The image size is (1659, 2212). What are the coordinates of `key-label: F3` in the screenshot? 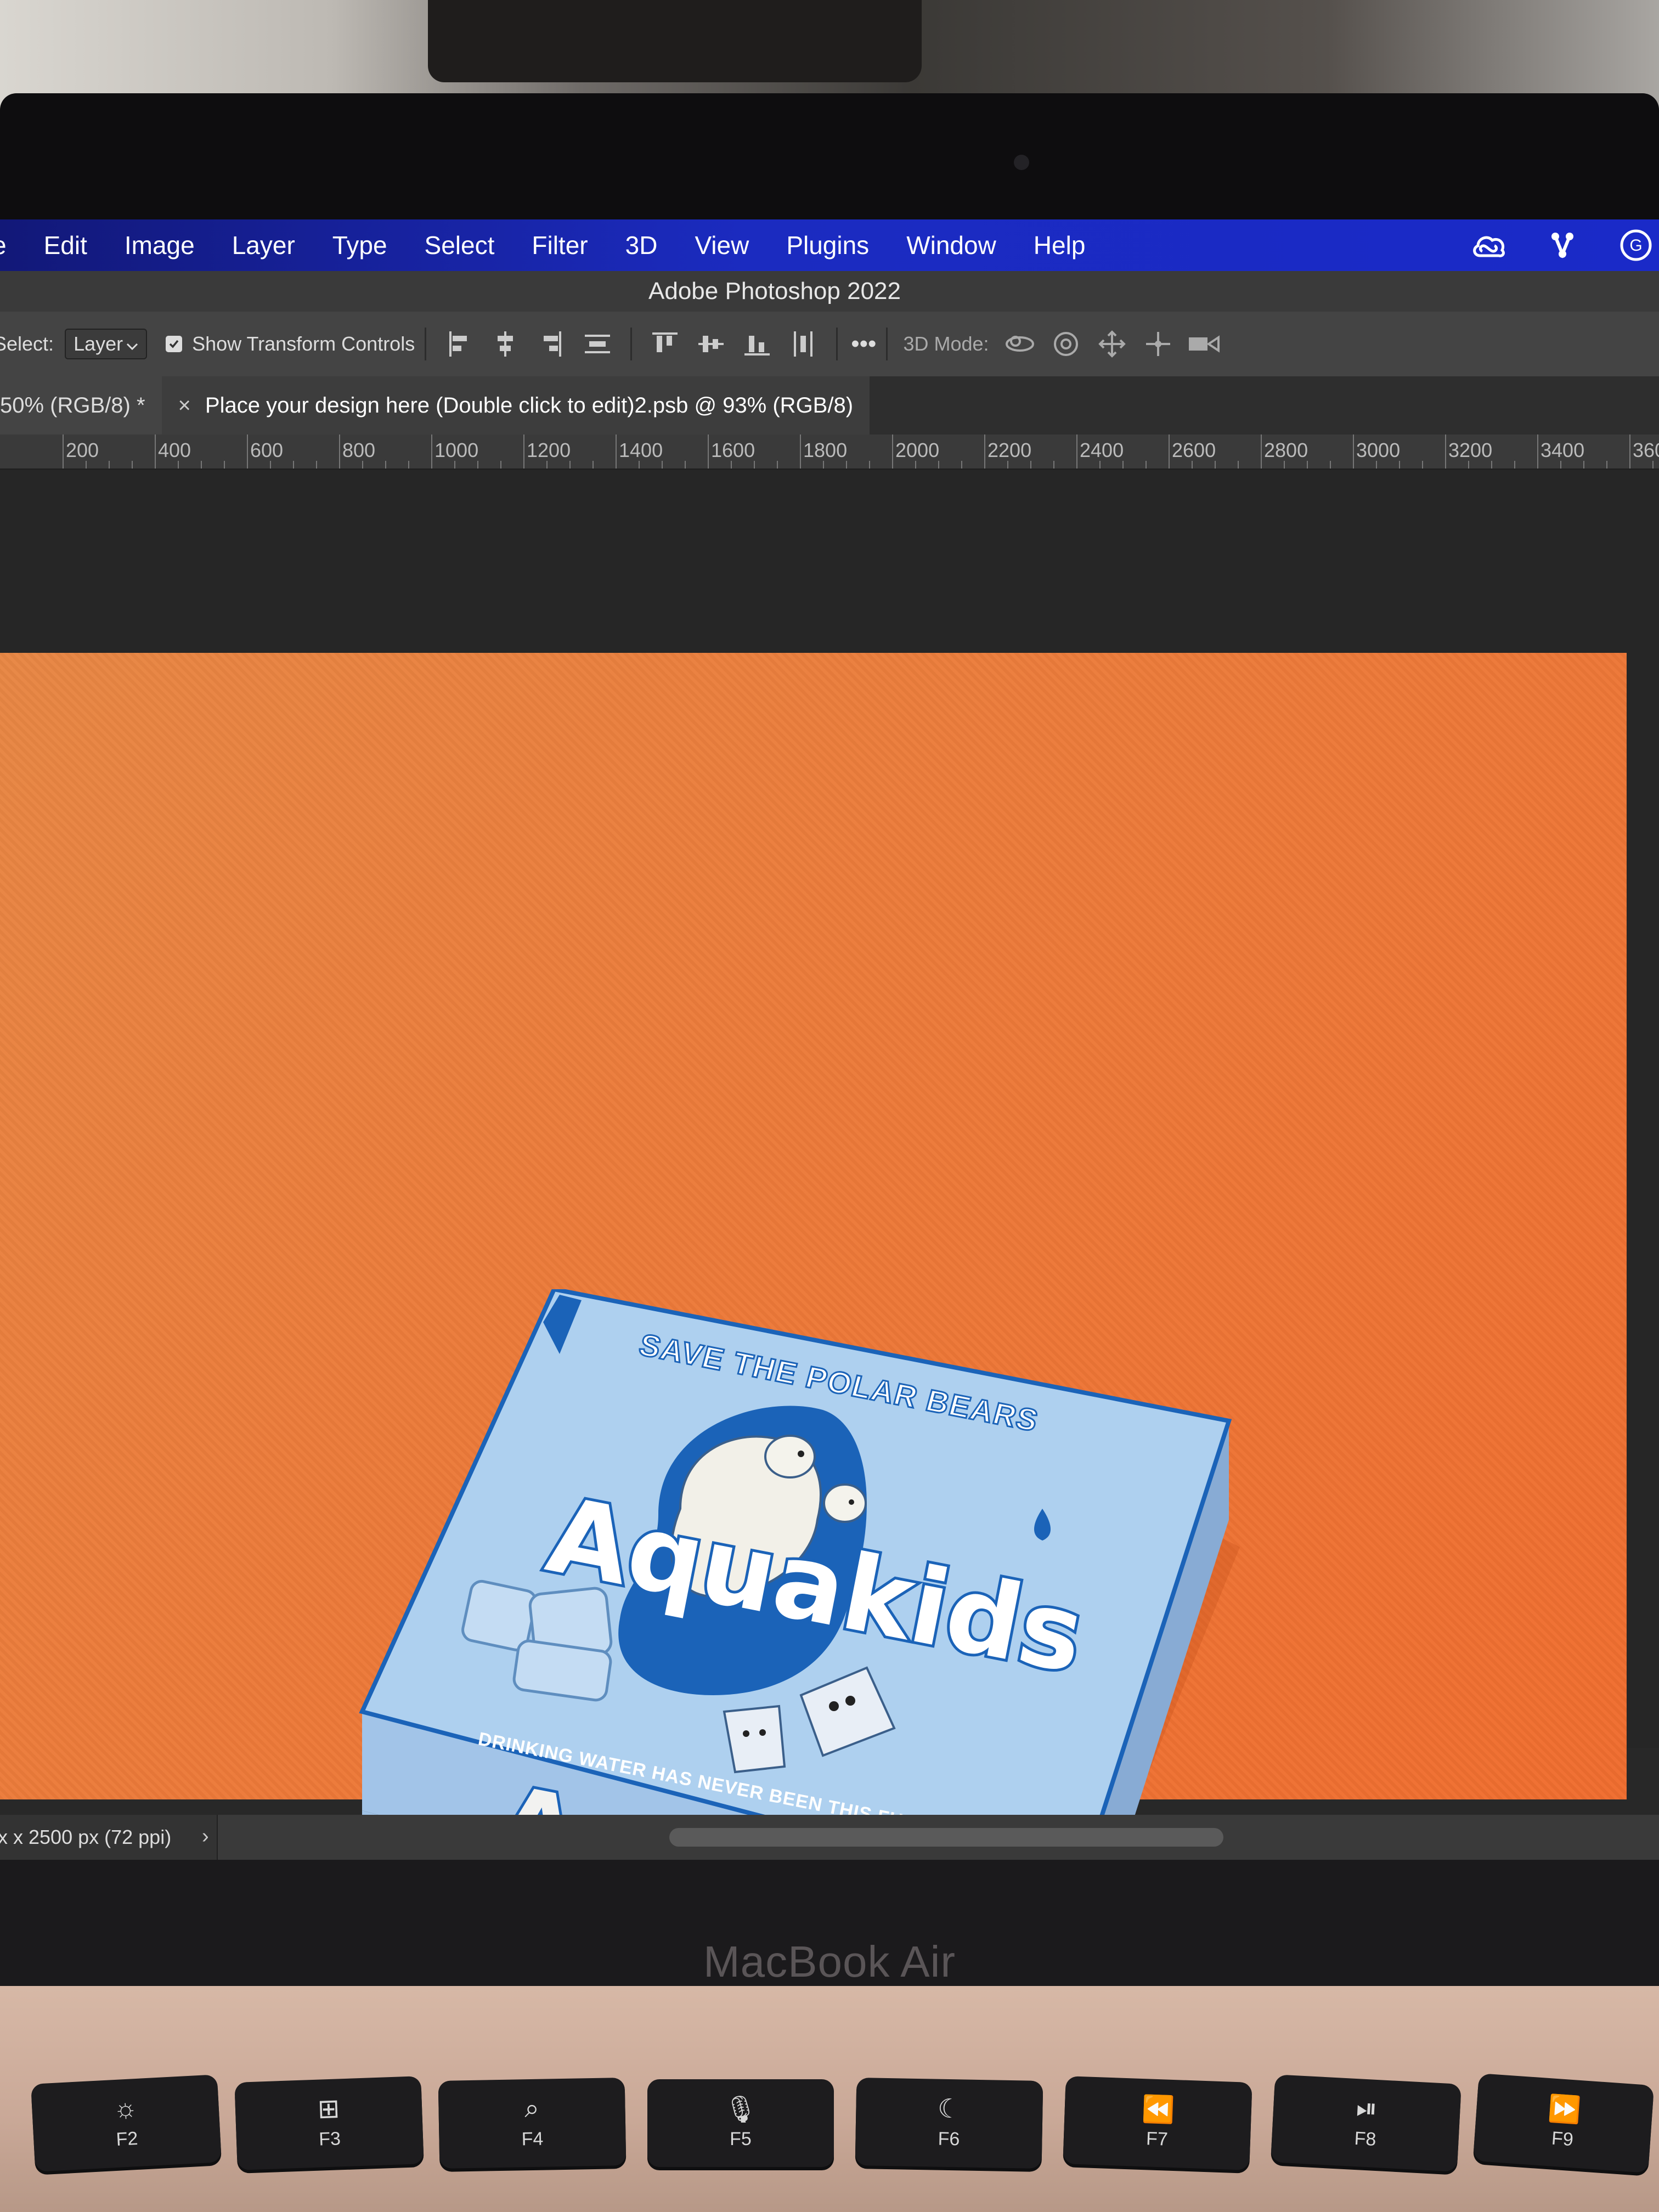 It's located at (330, 2139).